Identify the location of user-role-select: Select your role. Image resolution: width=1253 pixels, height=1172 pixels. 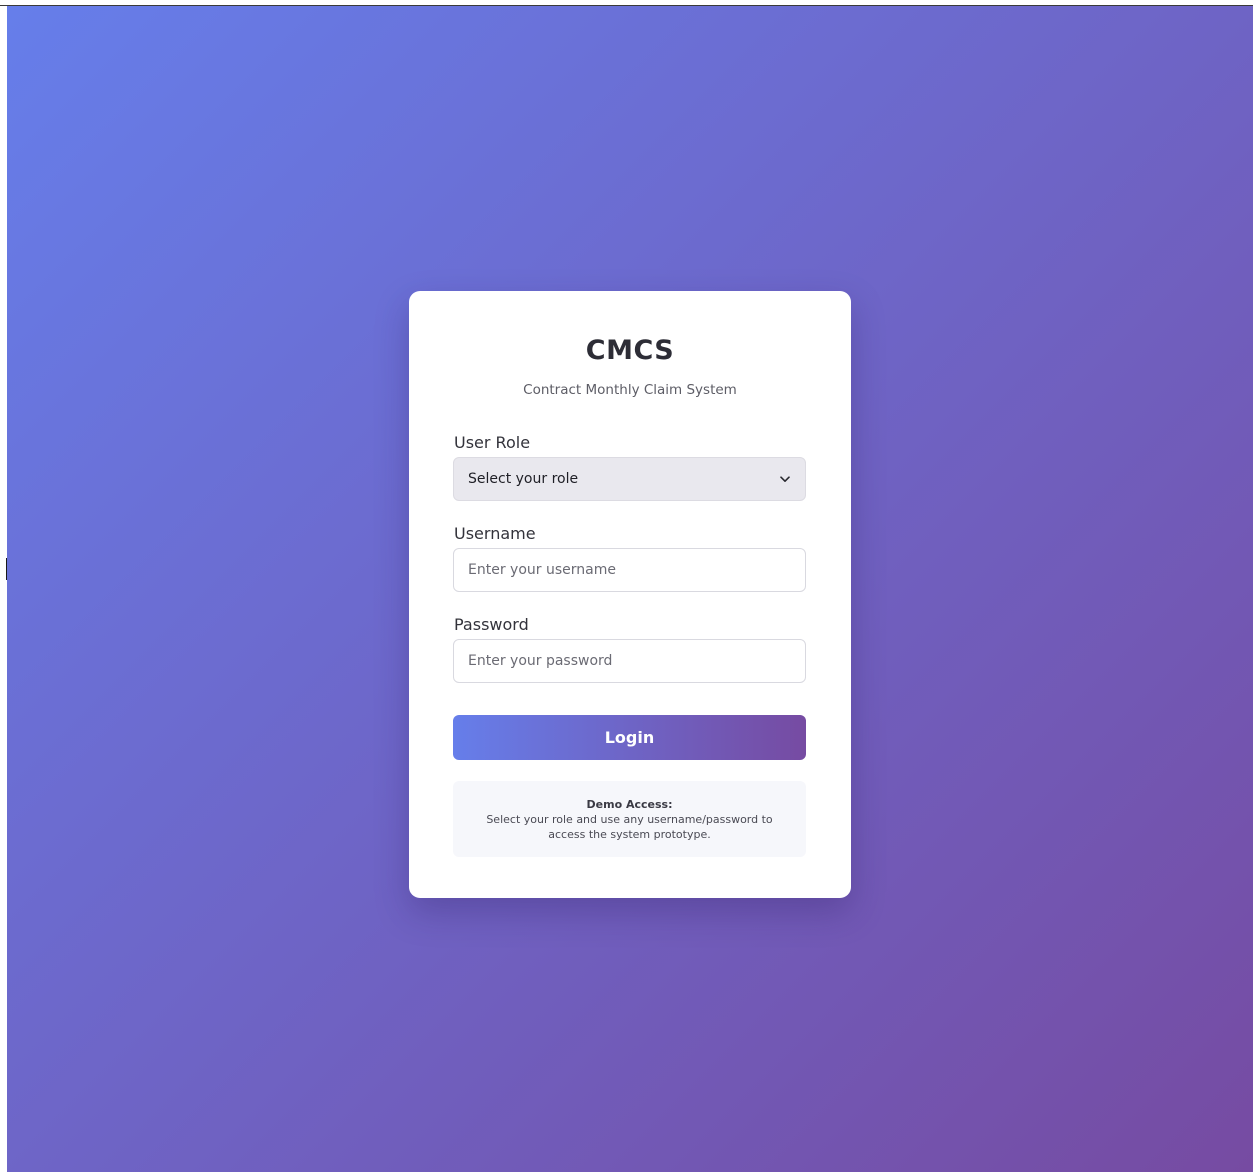
(629, 479).